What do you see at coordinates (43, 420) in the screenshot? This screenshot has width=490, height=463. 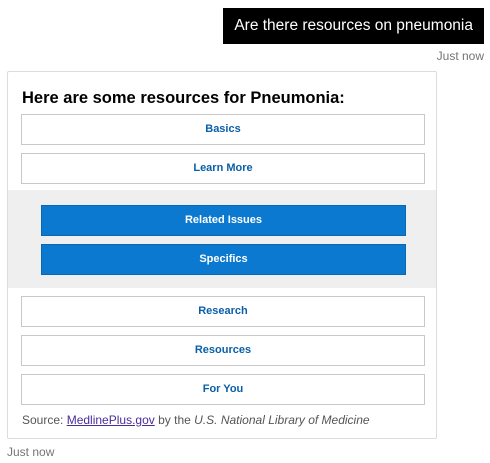 I see `source-prefix: Source:` at bounding box center [43, 420].